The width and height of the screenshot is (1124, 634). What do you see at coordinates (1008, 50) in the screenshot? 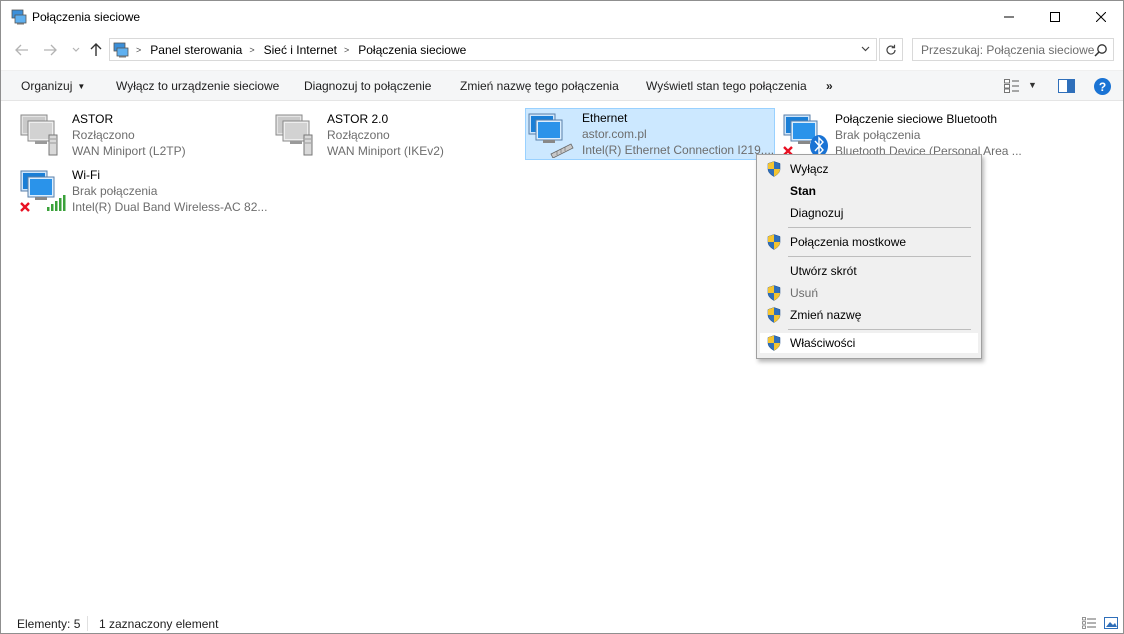
I see `search-placeholder: Przeszukaj: Połączenia sieciowe` at bounding box center [1008, 50].